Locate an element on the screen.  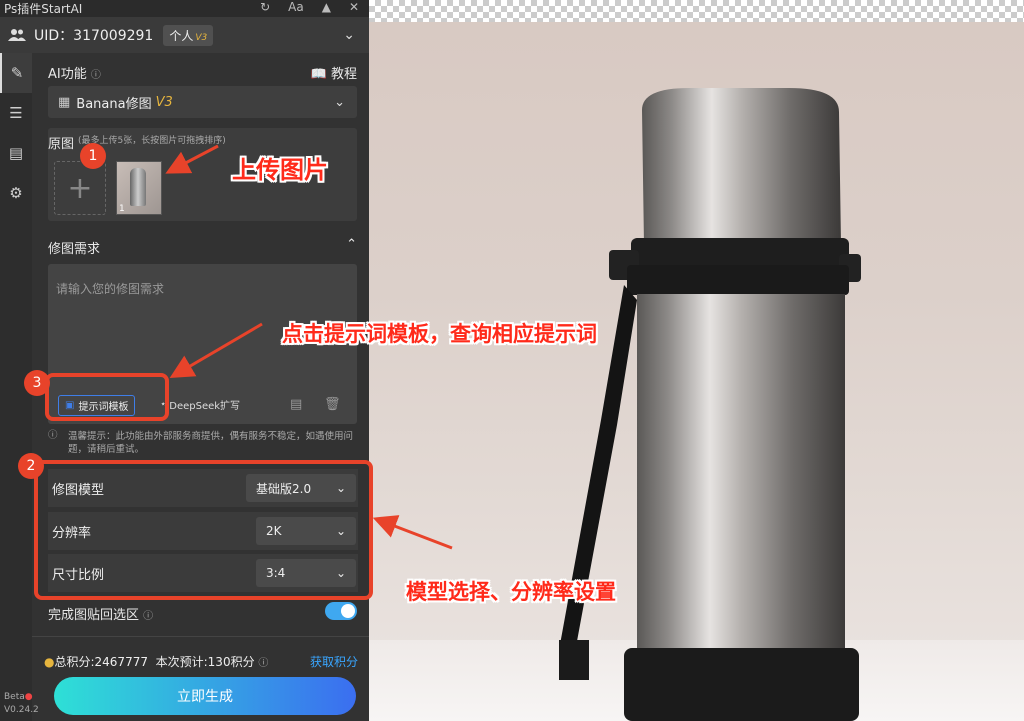
requirement-label: 修图需求 is located at coordinates (74, 249).